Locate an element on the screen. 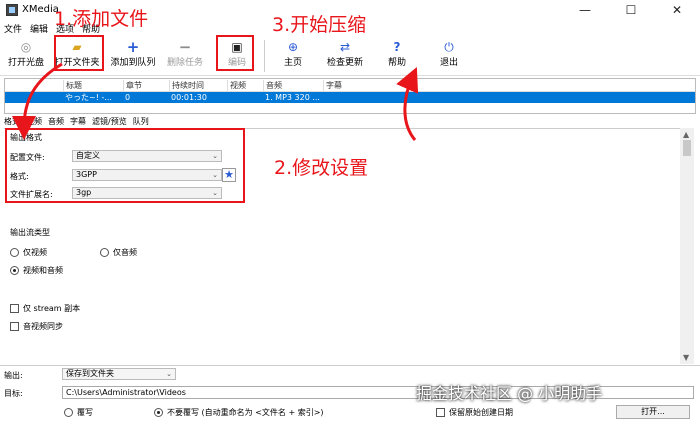 The width and height of the screenshot is (700, 421). annotation-arrows is located at coordinates (215, 101).